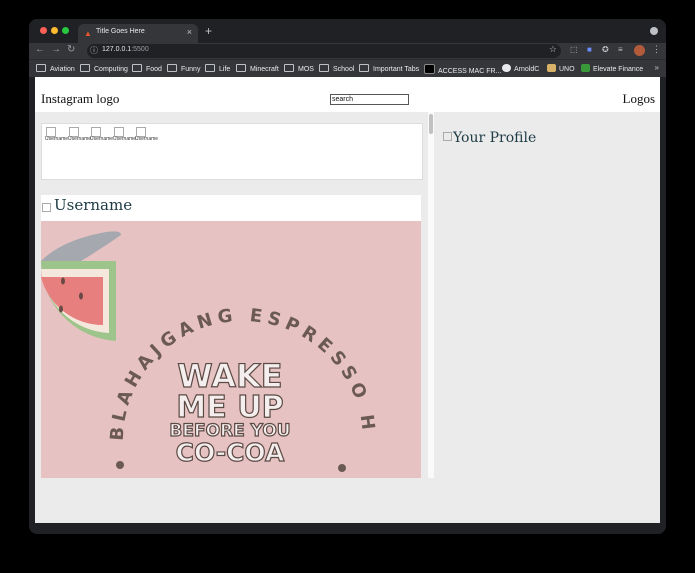 The image size is (695, 573). I want to click on close-window-button, so click(43, 30).